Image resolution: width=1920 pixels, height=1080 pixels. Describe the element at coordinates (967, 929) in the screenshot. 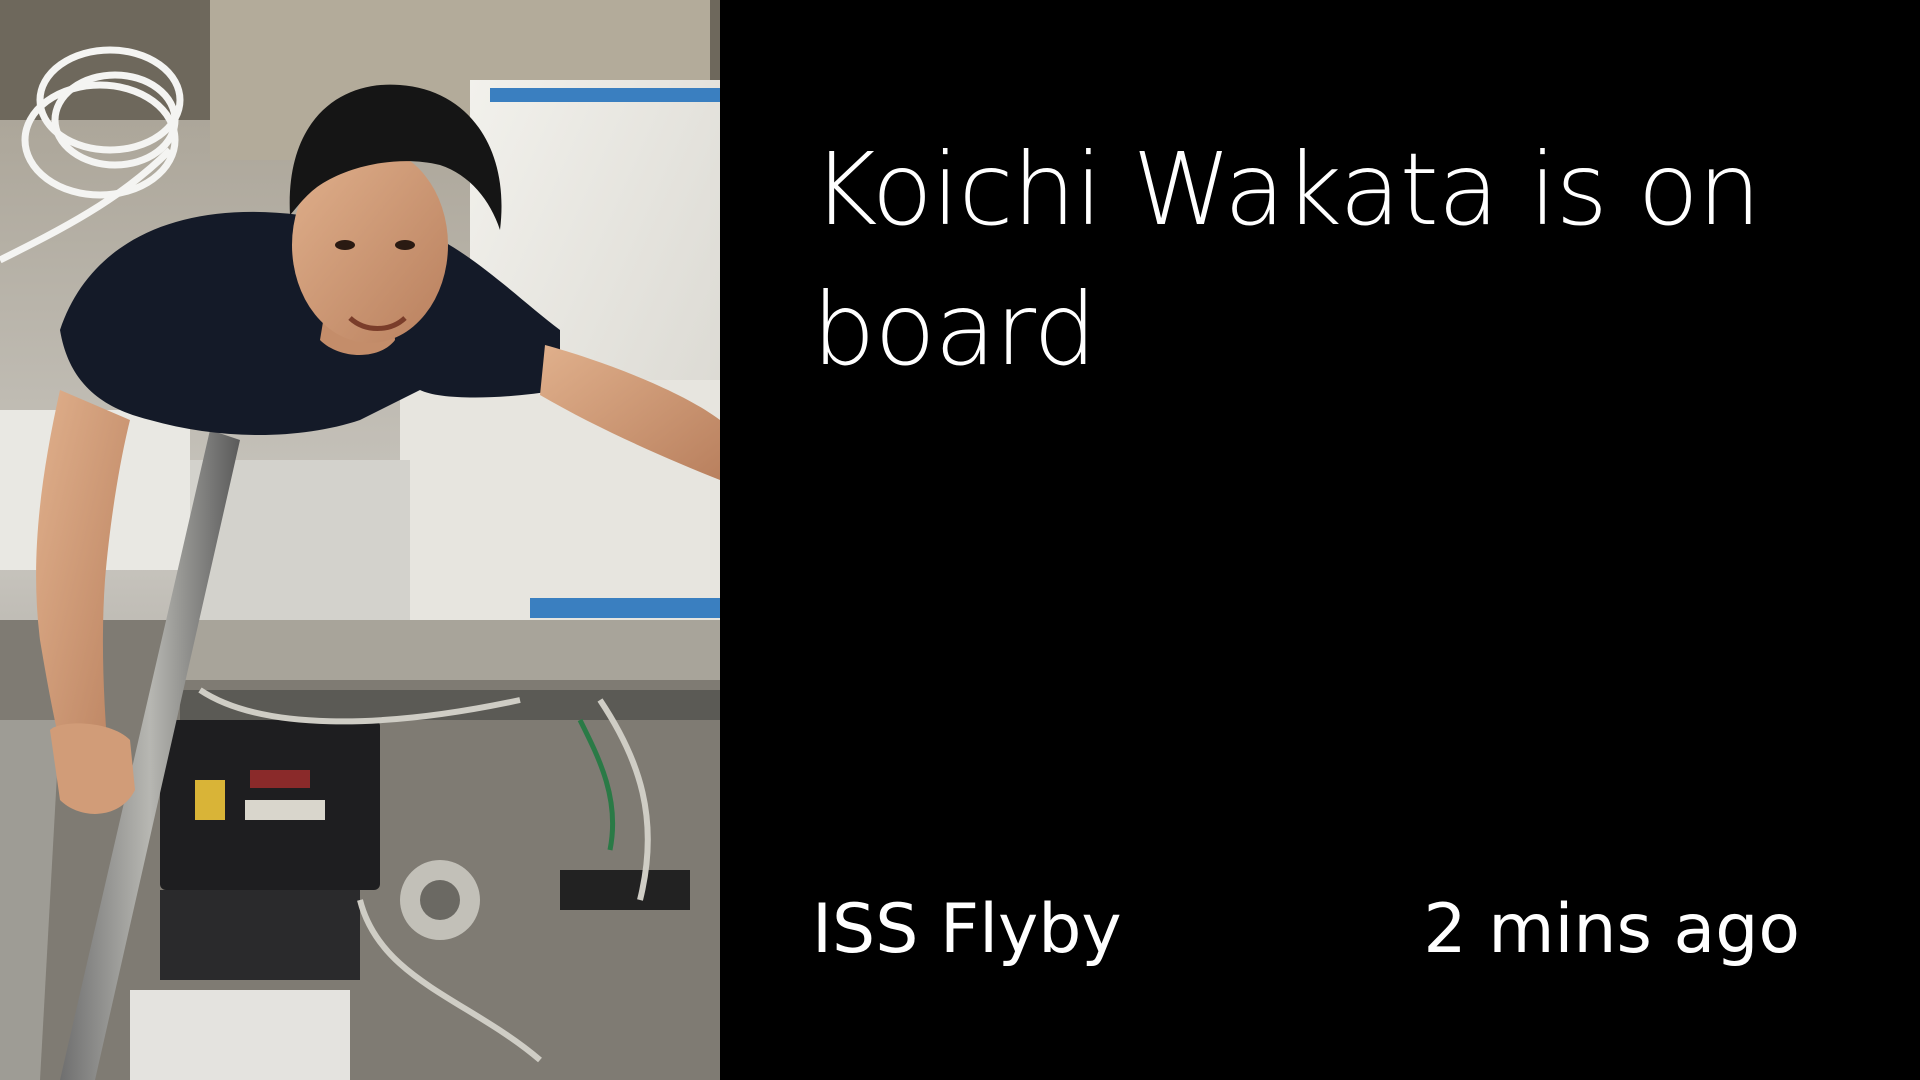

I see `card-source-label: ISS Flyby` at that location.